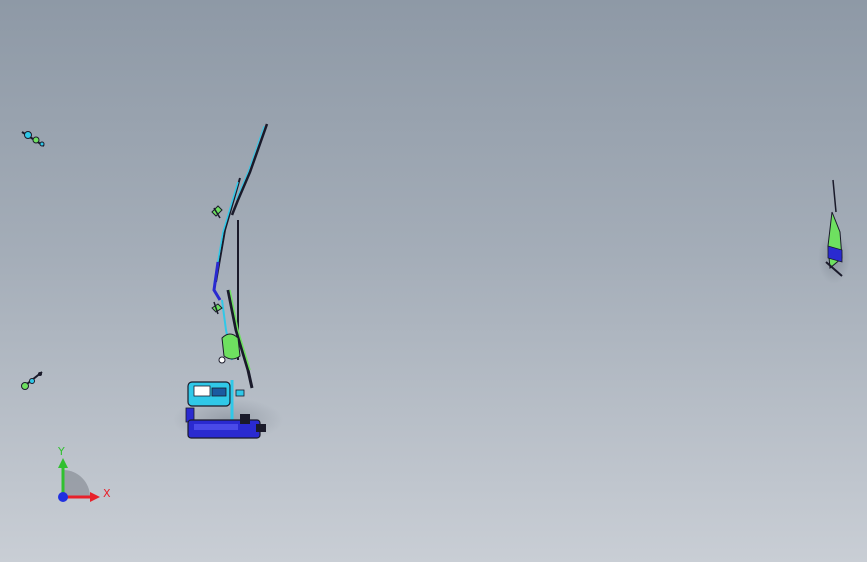  What do you see at coordinates (61, 451) in the screenshot?
I see `y-axis-label: Y` at bounding box center [61, 451].